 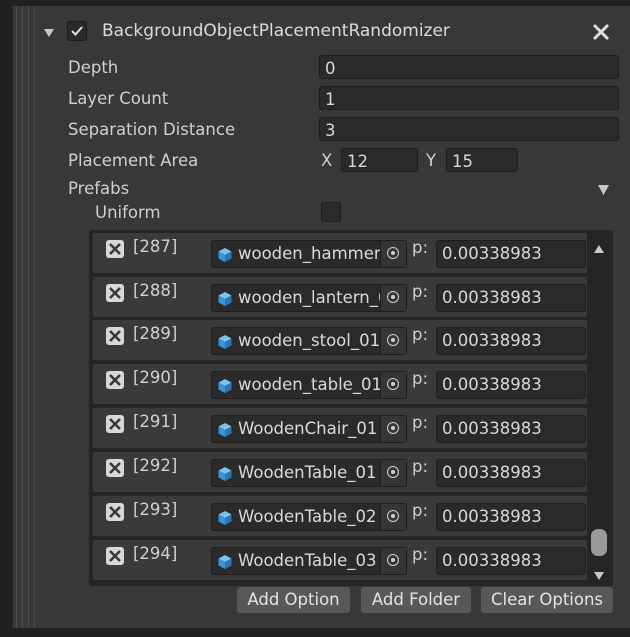 What do you see at coordinates (599, 248) in the screenshot?
I see `scroll-up-arrow-icon` at bounding box center [599, 248].